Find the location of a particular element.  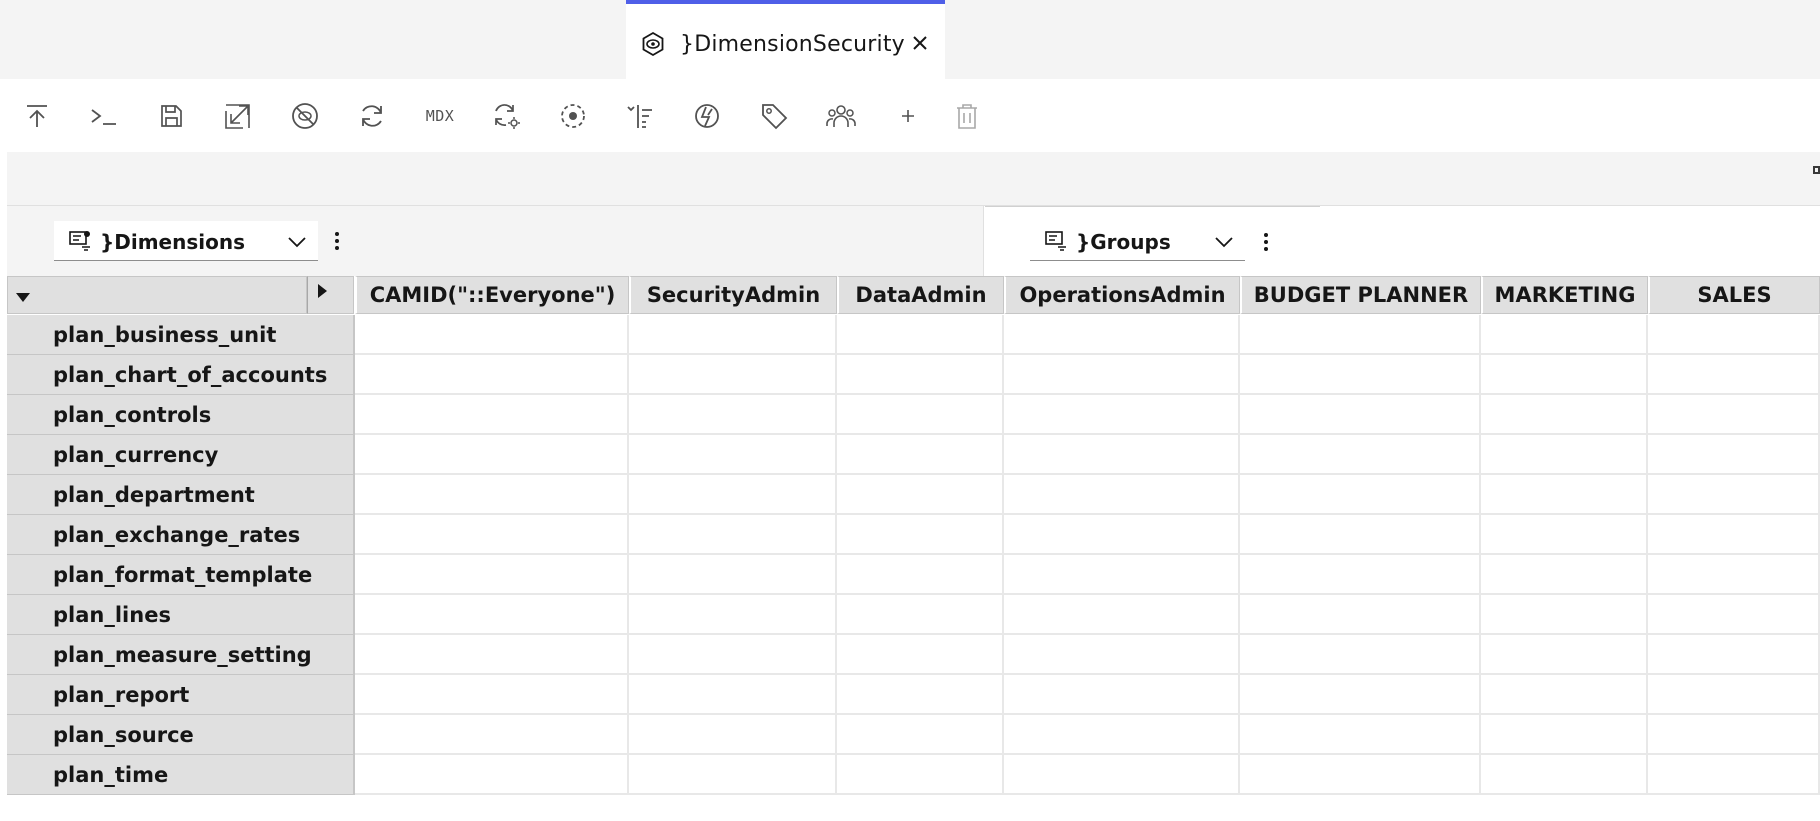

refresh-button is located at coordinates (372, 116).